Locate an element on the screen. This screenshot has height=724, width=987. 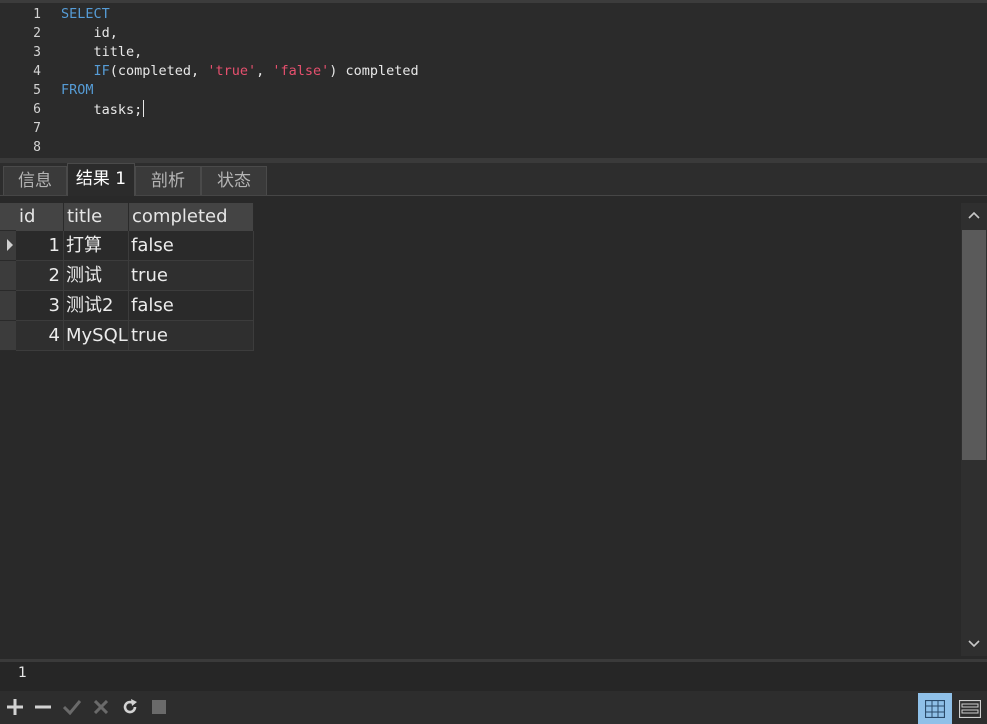
tab-status: 状态 is located at coordinates (234, 180).